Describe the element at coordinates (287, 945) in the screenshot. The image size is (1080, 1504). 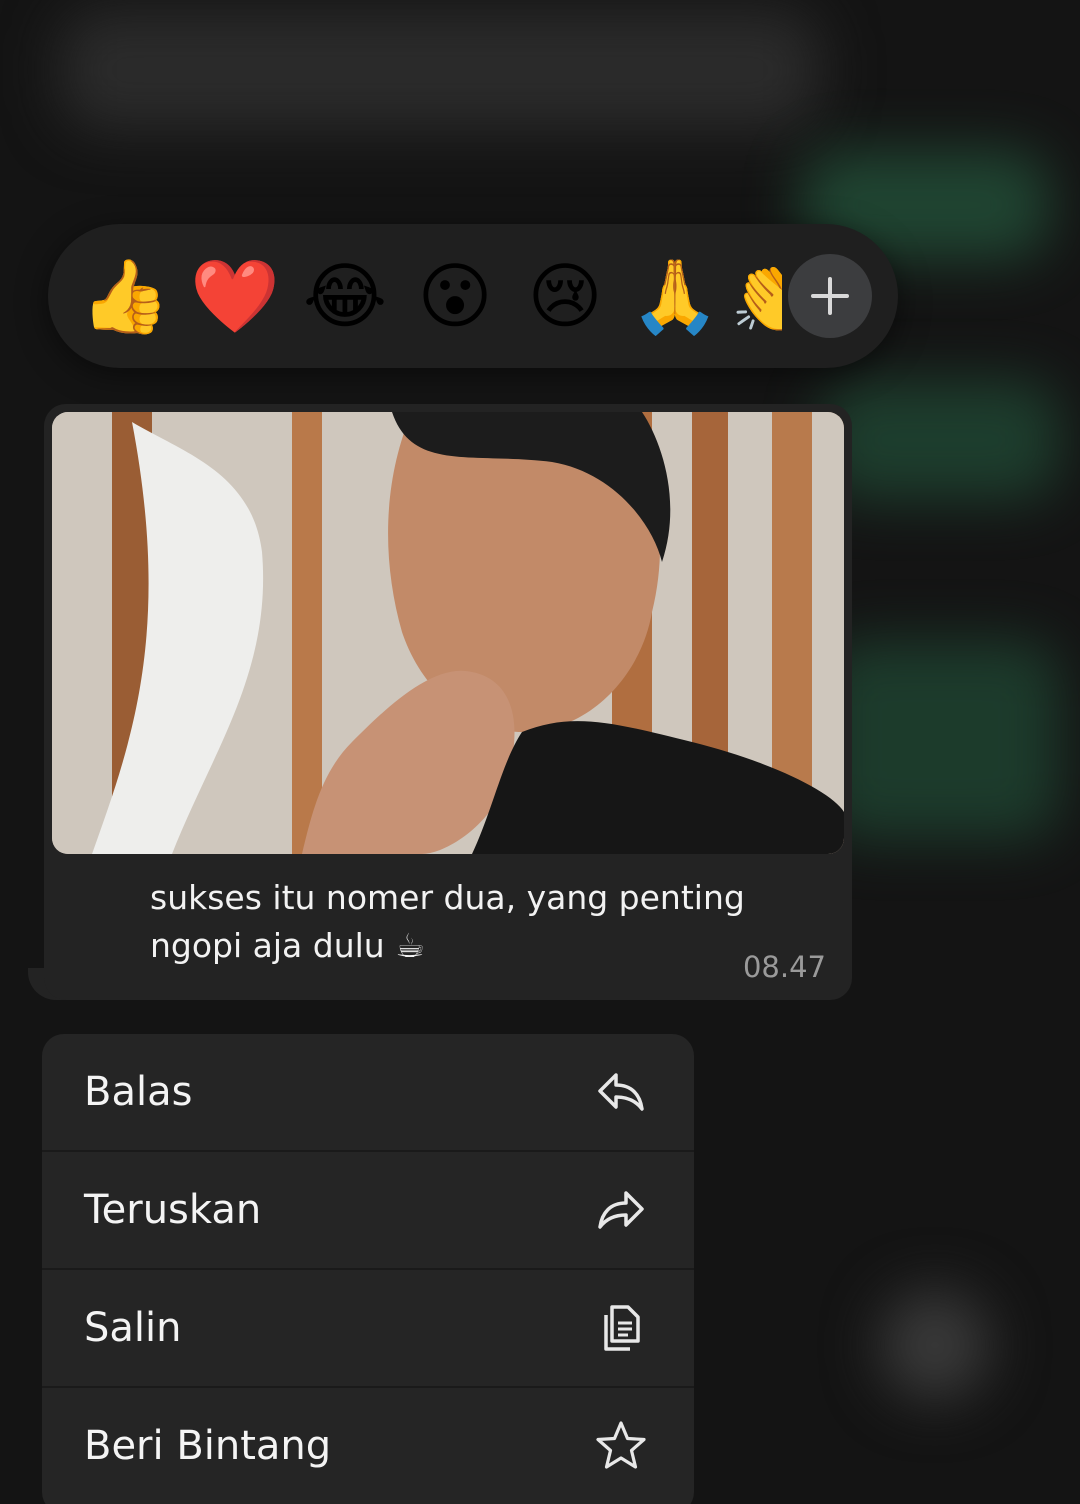
I see `caption-line: ngopi aja dulu ☕` at that location.